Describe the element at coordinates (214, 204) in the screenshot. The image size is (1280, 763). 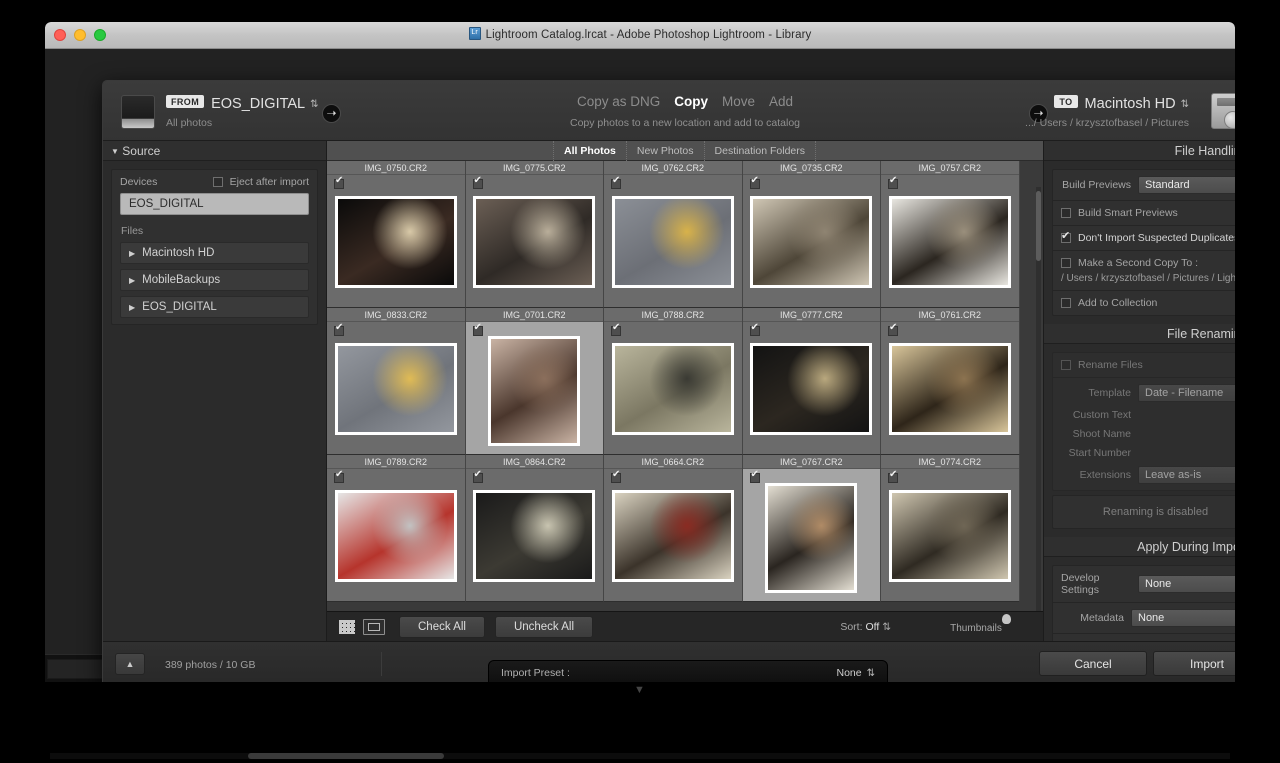
I see `source-device-eos-digital: EOS_DIGITAL` at that location.